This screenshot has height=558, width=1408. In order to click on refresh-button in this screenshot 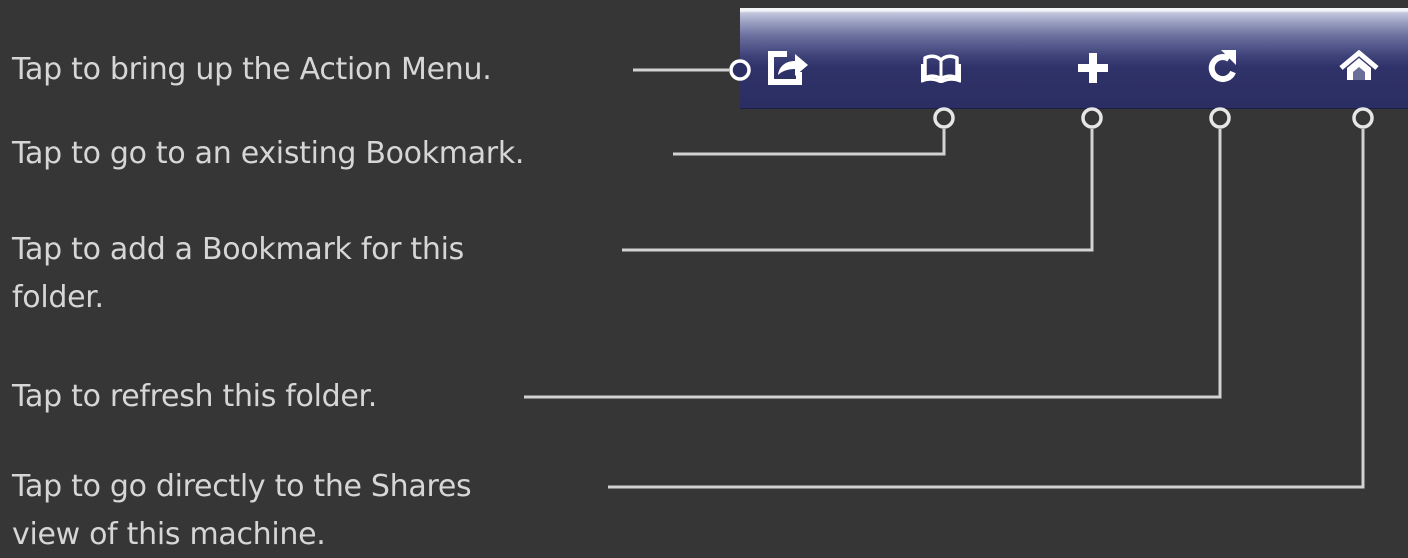, I will do `click(1221, 68)`.